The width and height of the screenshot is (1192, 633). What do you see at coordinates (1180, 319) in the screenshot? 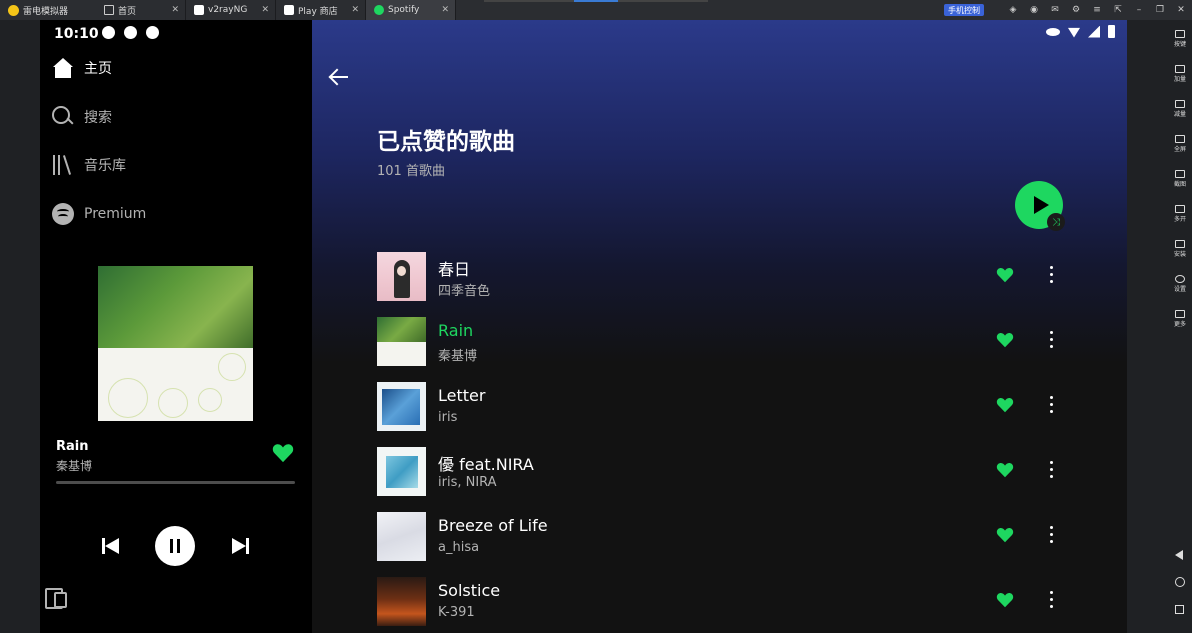
I see `more-button: 更多` at bounding box center [1180, 319].